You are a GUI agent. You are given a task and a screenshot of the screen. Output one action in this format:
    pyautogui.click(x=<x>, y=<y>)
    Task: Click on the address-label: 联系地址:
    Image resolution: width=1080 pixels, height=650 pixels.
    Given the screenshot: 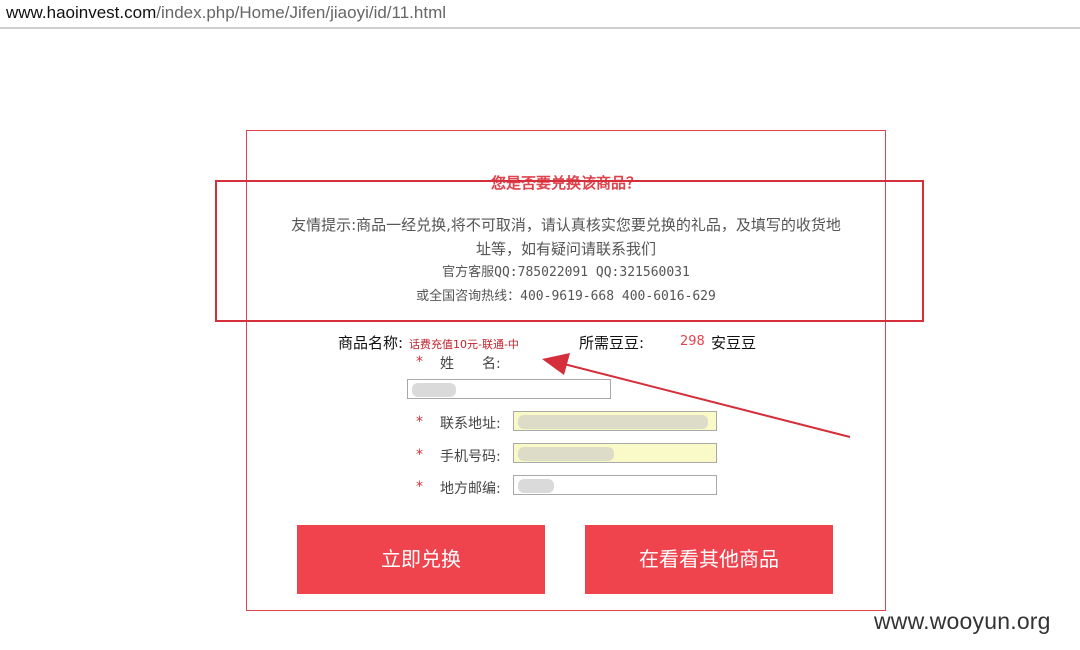 What is the action you would take?
    pyautogui.click(x=470, y=424)
    